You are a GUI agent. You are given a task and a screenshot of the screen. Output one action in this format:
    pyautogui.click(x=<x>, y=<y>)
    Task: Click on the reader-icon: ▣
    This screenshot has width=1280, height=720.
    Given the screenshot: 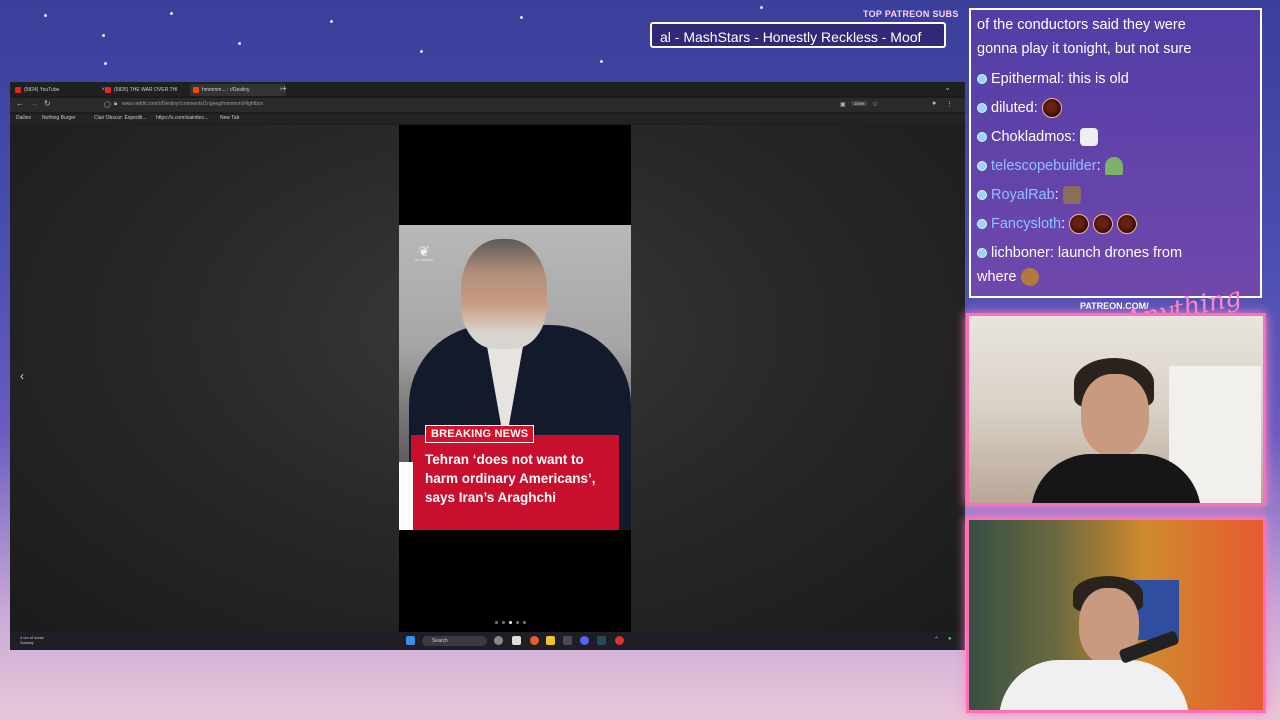 What is the action you would take?
    pyautogui.click(x=843, y=104)
    